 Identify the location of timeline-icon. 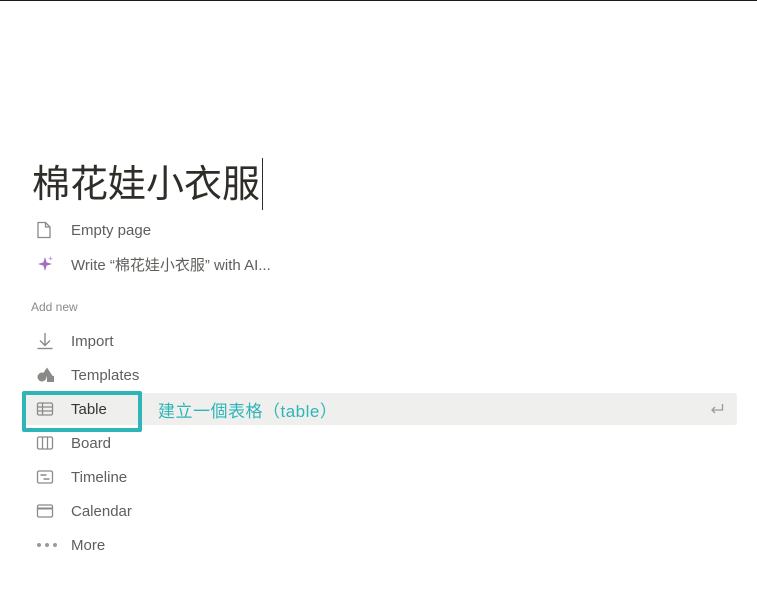
(46, 477).